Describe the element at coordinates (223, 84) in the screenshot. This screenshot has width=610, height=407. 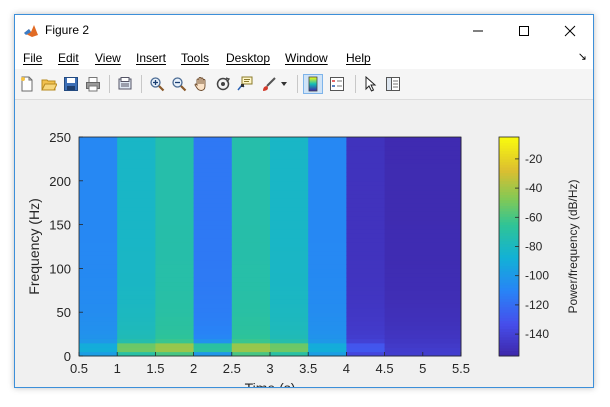
I see `rotate-3d-button` at that location.